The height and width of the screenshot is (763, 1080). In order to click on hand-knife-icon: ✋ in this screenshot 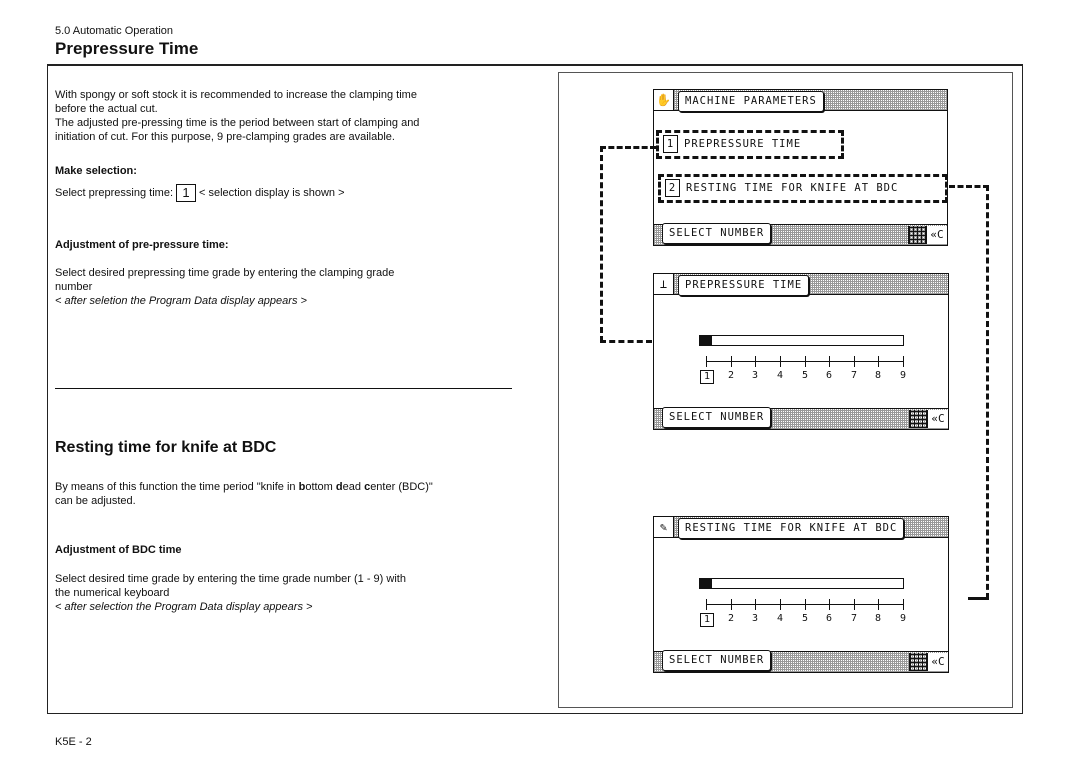, I will do `click(664, 100)`.